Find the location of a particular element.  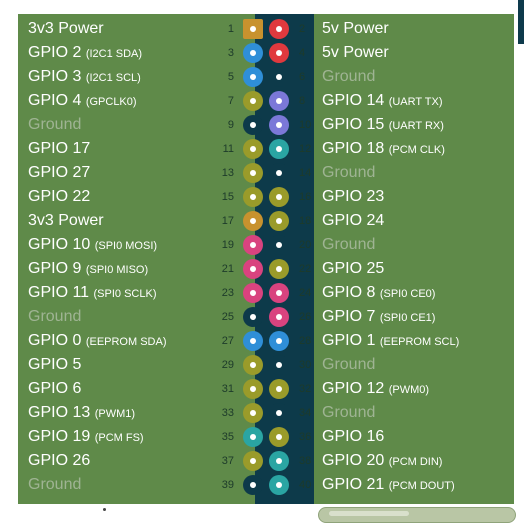

pin-name-right: GPIO 8 (SPI0 CE0) is located at coordinates (378, 293).